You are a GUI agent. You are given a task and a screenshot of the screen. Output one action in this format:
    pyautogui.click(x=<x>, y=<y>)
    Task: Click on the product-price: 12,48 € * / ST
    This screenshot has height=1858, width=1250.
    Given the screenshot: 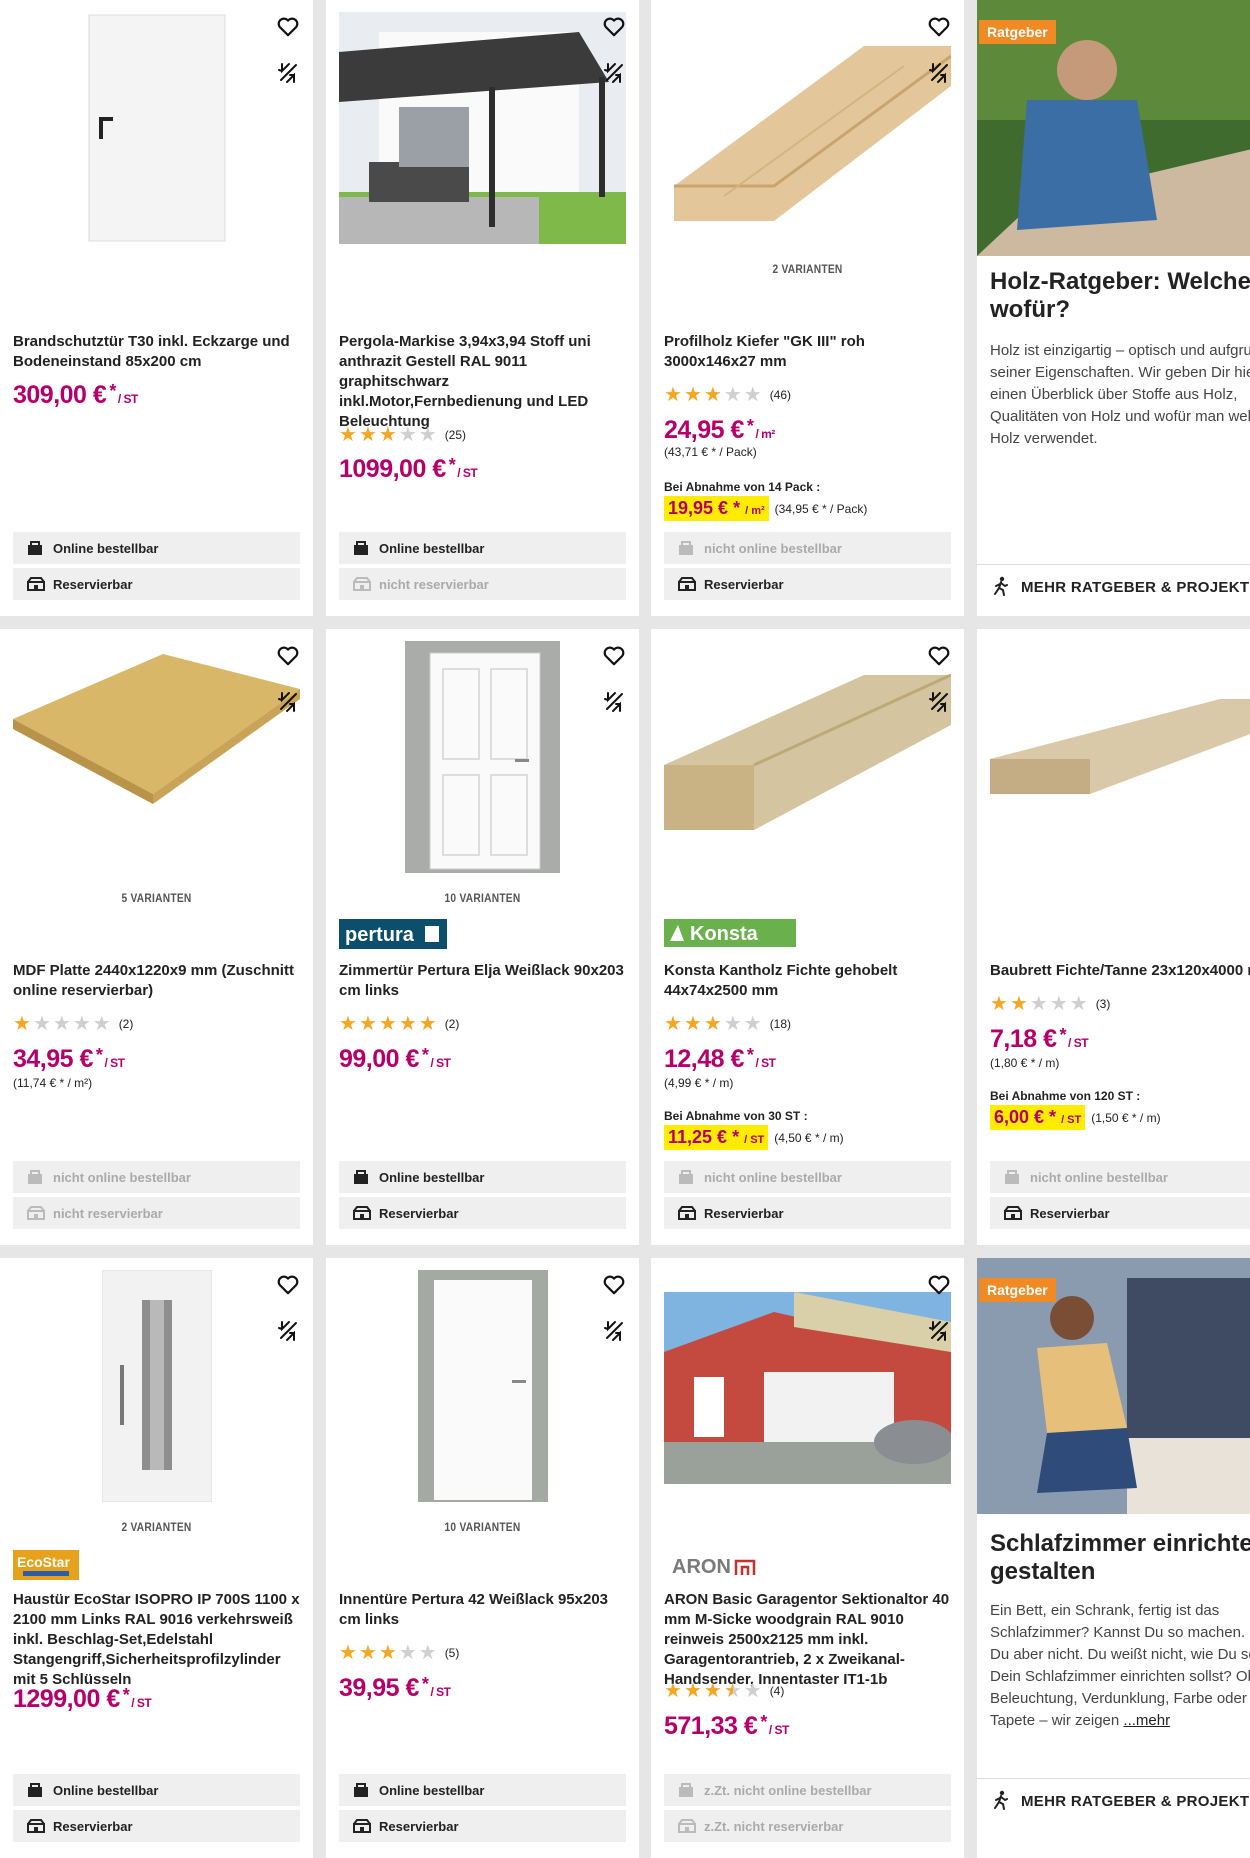 What is the action you would take?
    pyautogui.click(x=720, y=1059)
    